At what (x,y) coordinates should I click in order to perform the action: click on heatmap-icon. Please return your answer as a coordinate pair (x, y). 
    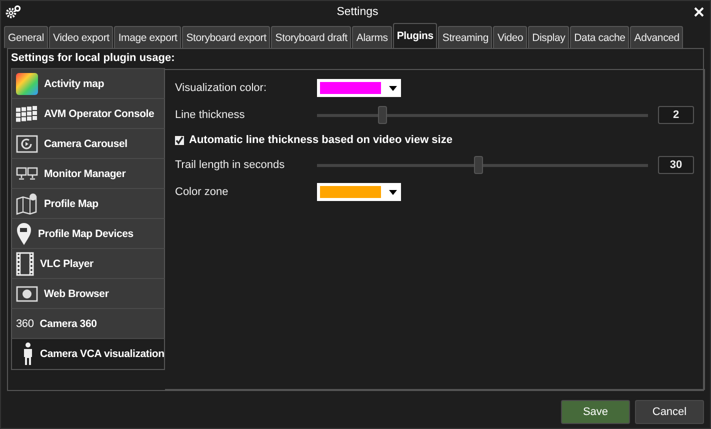
    Looking at the image, I should click on (27, 83).